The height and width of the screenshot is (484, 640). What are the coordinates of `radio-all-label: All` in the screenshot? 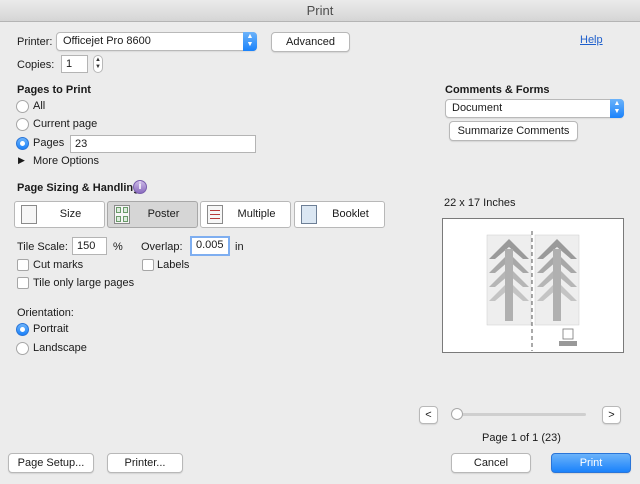 It's located at (39, 106).